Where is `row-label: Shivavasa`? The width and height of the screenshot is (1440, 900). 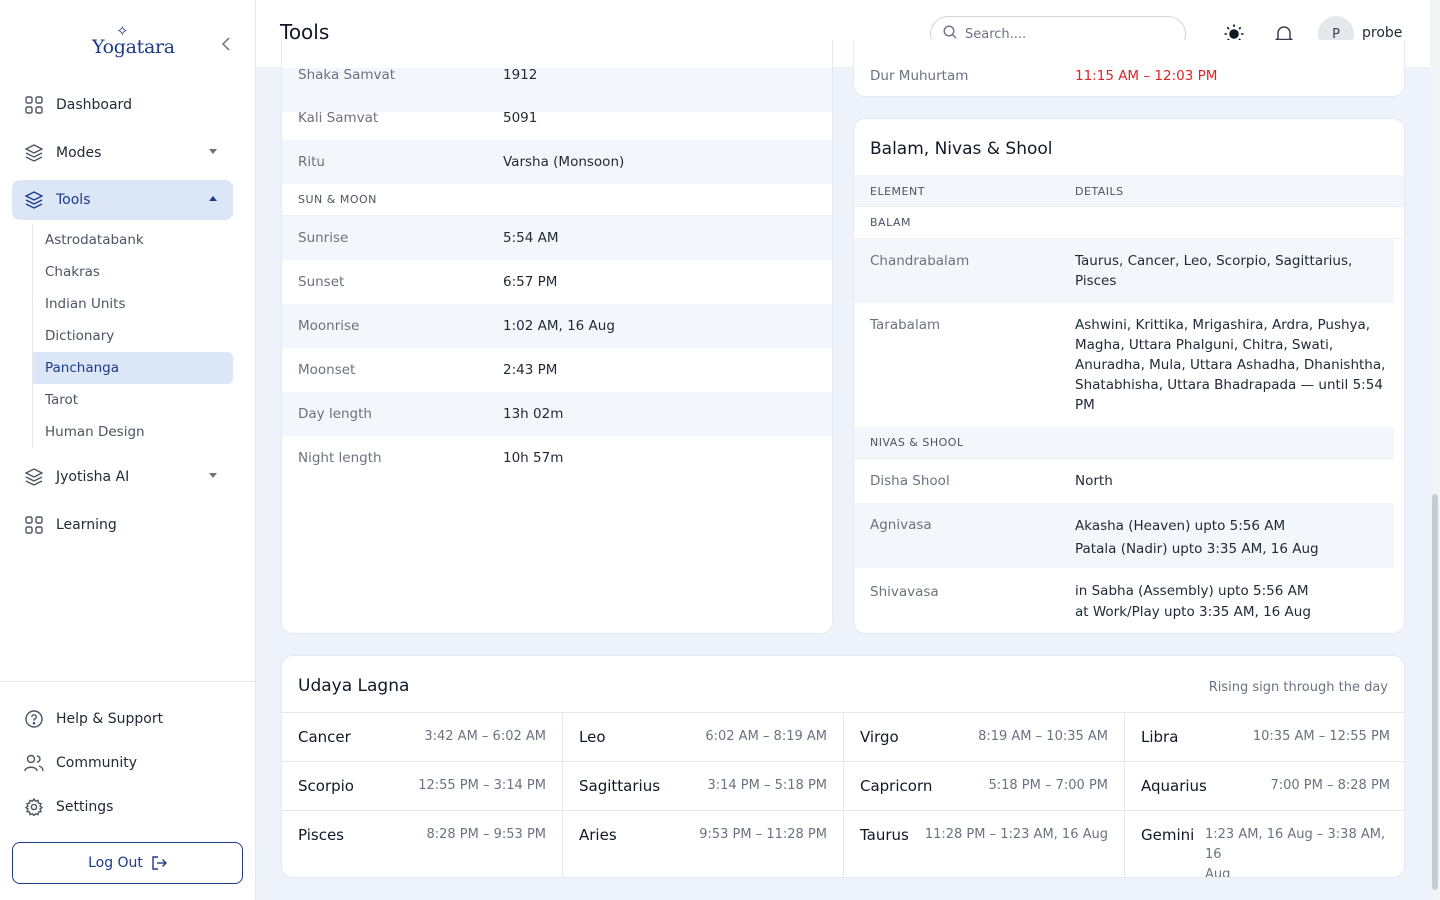
row-label: Shivavasa is located at coordinates (904, 592).